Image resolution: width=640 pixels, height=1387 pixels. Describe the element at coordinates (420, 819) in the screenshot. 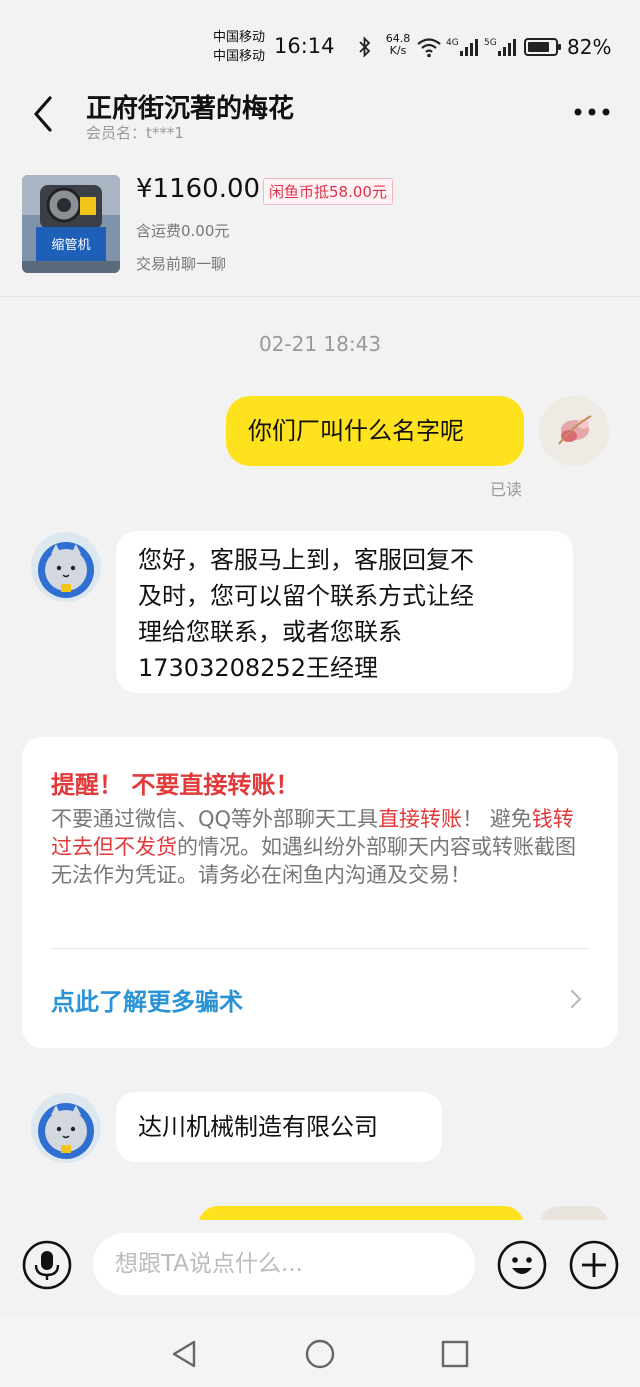

I see `warning-highlight: 直接转账` at that location.